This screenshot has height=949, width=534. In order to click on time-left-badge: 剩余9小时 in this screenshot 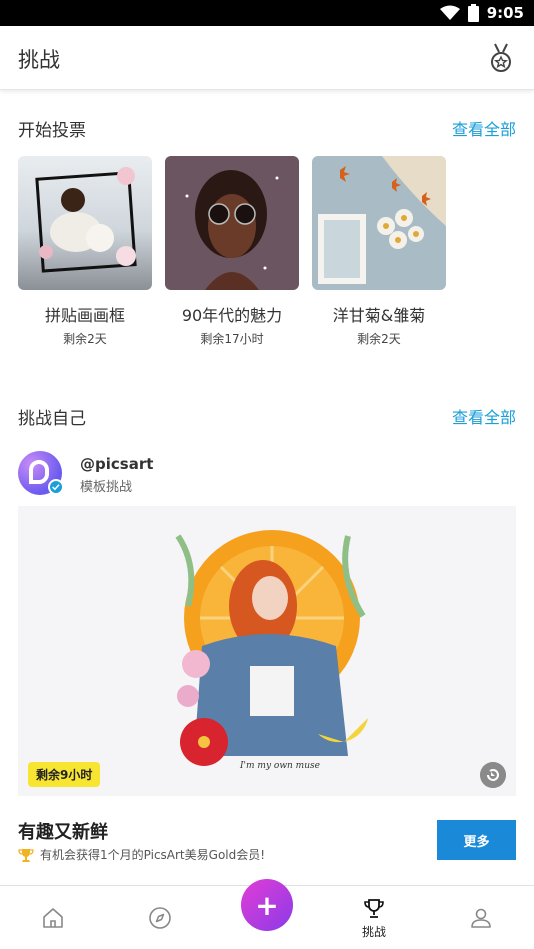, I will do `click(64, 774)`.